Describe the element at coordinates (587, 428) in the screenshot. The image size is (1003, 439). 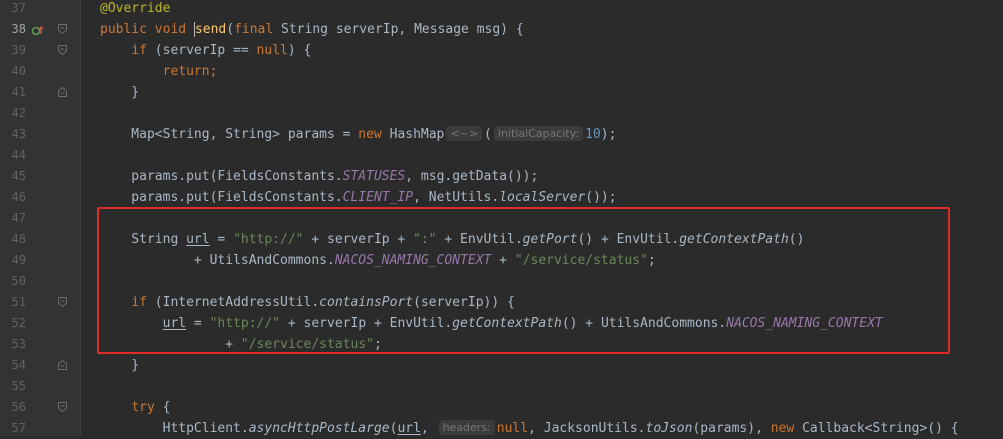
I see `code-token: , JacksonUtils.` at that location.